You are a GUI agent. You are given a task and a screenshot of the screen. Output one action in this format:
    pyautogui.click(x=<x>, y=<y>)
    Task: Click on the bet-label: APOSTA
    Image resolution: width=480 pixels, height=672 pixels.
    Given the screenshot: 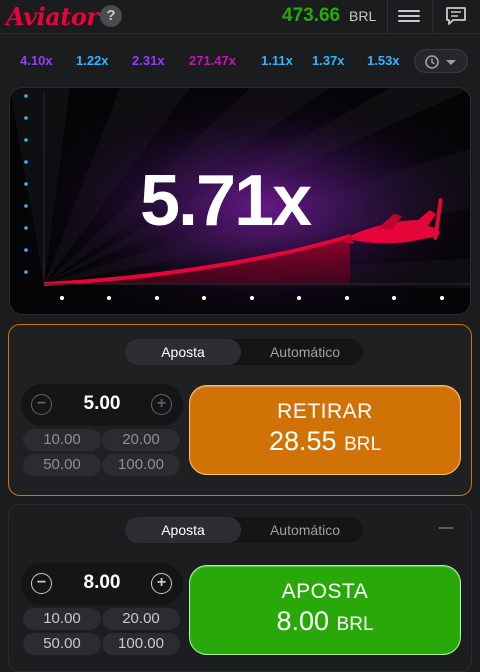 What is the action you would take?
    pyautogui.click(x=325, y=591)
    